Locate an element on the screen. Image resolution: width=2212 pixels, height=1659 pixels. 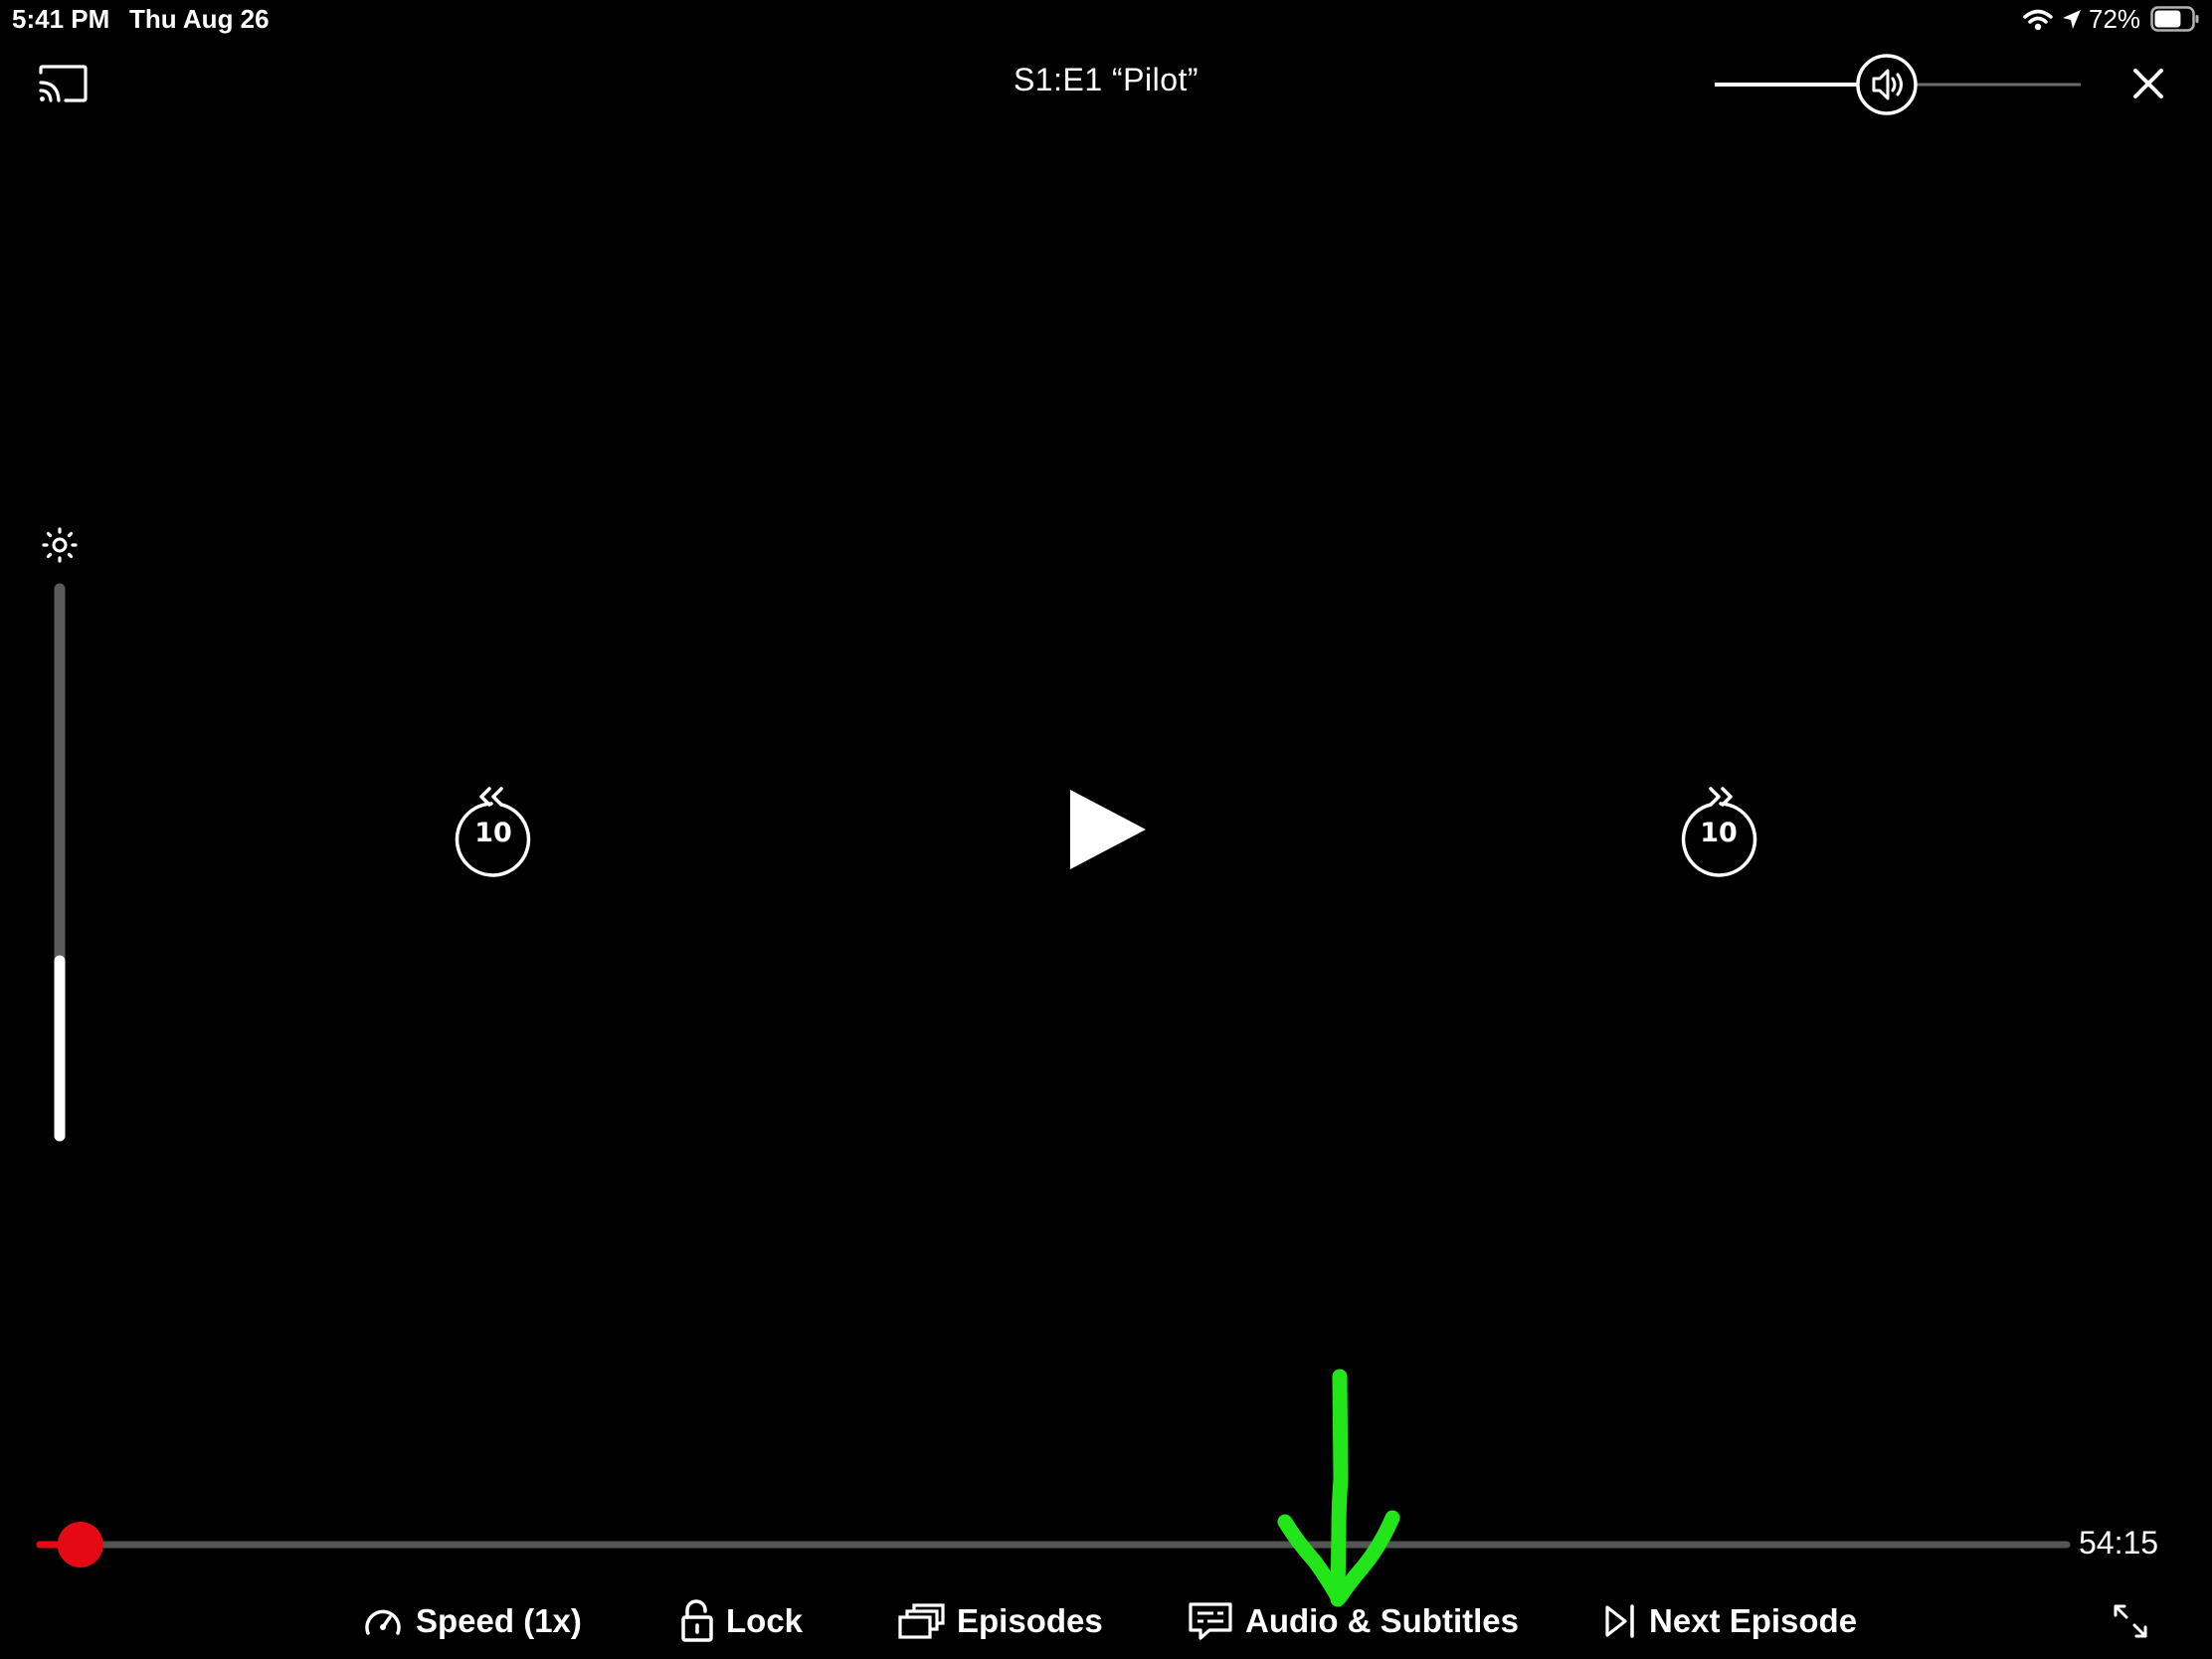
progress-bar is located at coordinates (1050, 1544).